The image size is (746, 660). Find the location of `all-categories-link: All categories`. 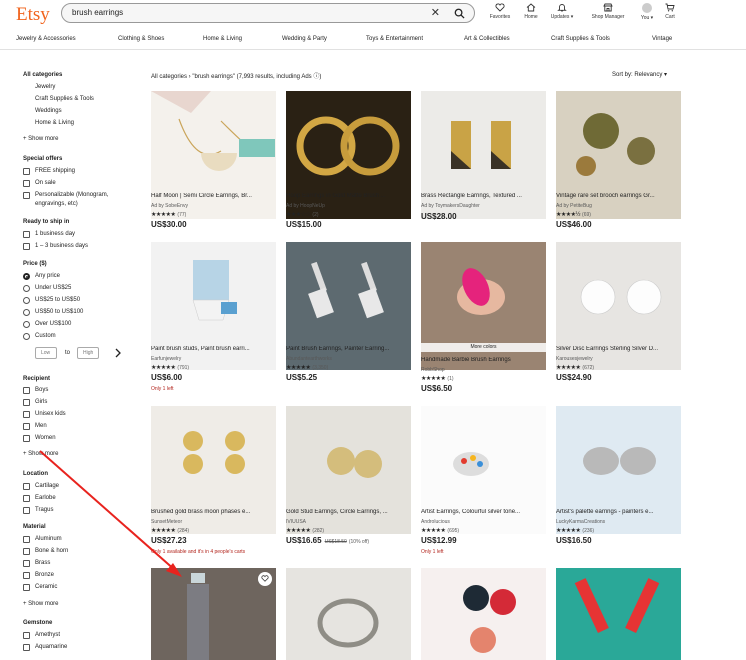

all-categories-link: All categories is located at coordinates (42, 75).